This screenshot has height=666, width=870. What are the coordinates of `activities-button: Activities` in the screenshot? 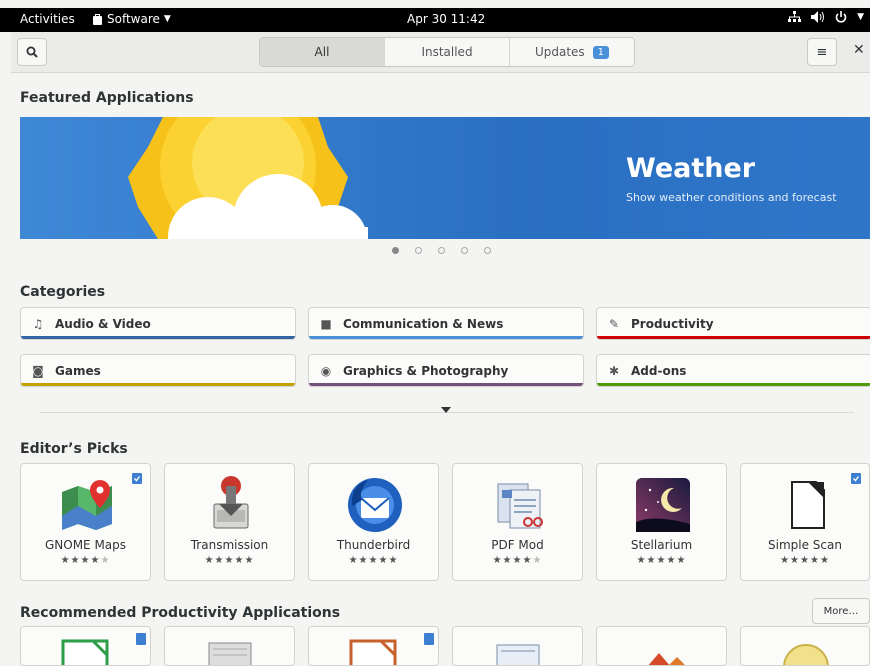 It's located at (47, 19).